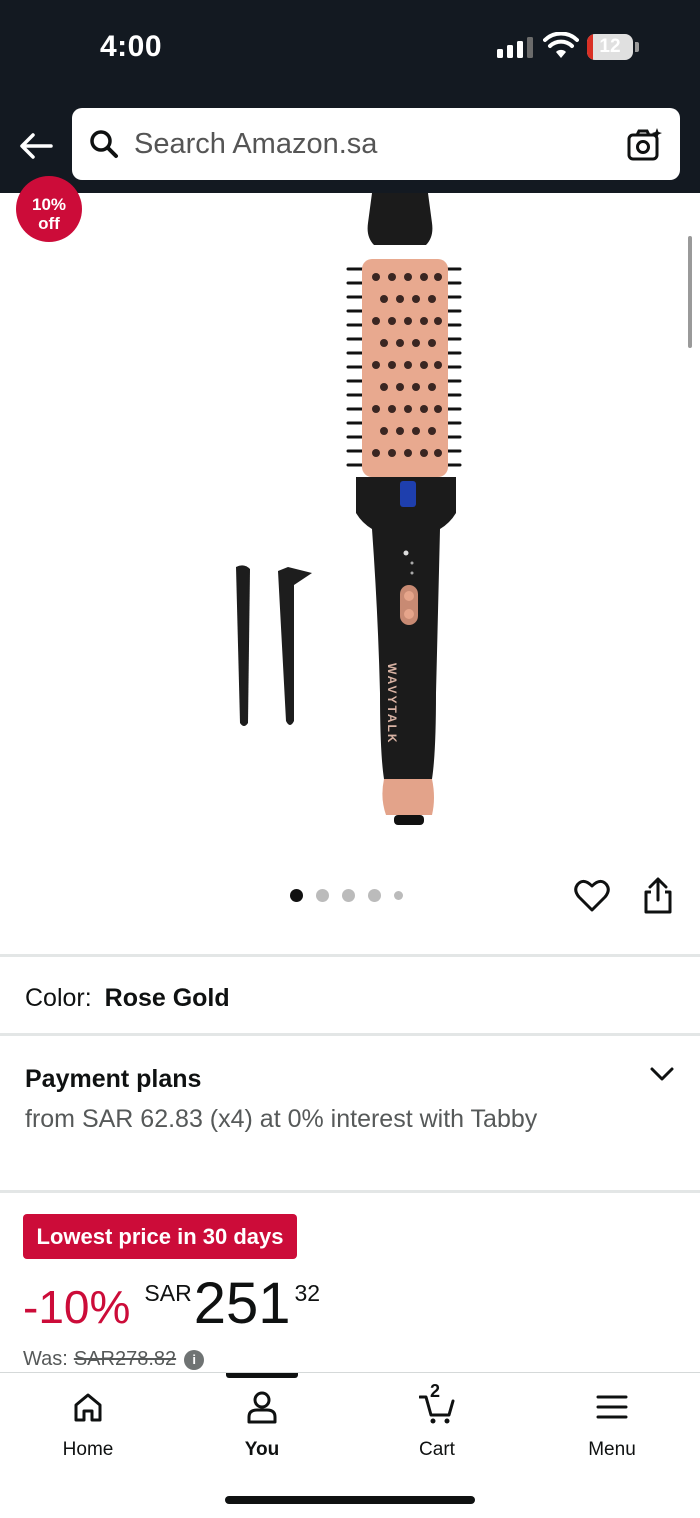 The image size is (700, 1518). I want to click on info-icon: i, so click(194, 1359).